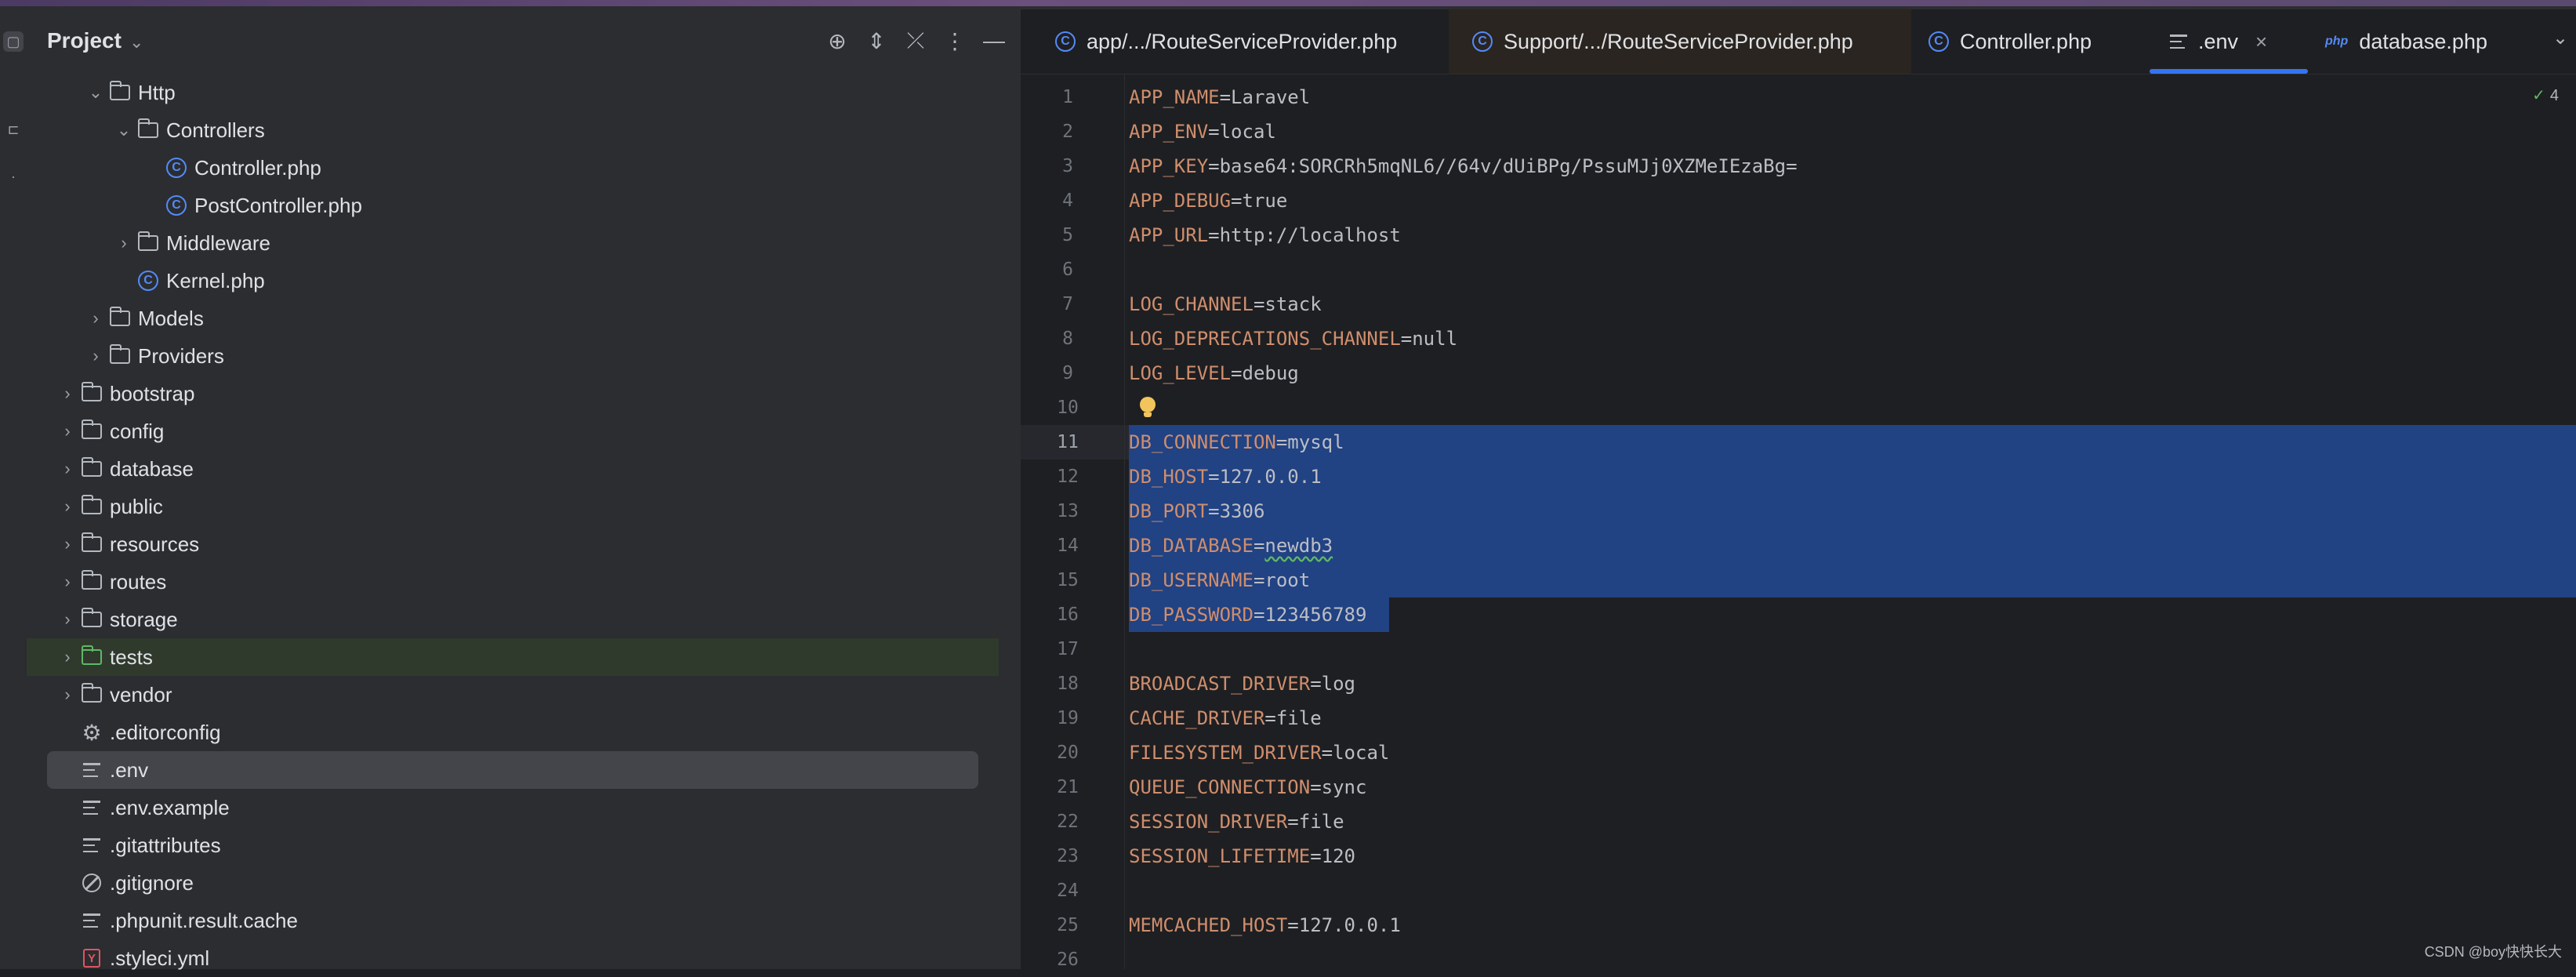 This screenshot has height=977, width=2576. Describe the element at coordinates (92, 807) in the screenshot. I see `text-file-icon` at that location.